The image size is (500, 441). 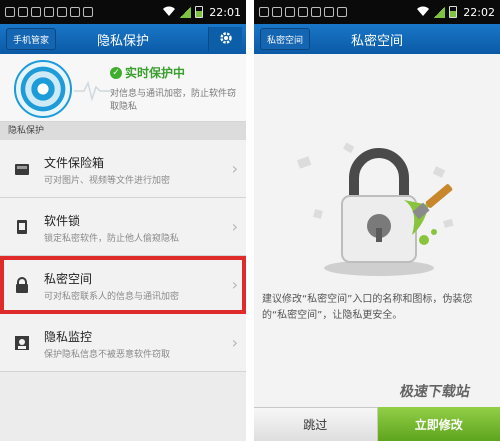 What do you see at coordinates (123, 343) in the screenshot?
I see `list-item-privacy-monitor: 隐私监控 保护隐私信息不被恶意软件窃取 ›` at bounding box center [123, 343].